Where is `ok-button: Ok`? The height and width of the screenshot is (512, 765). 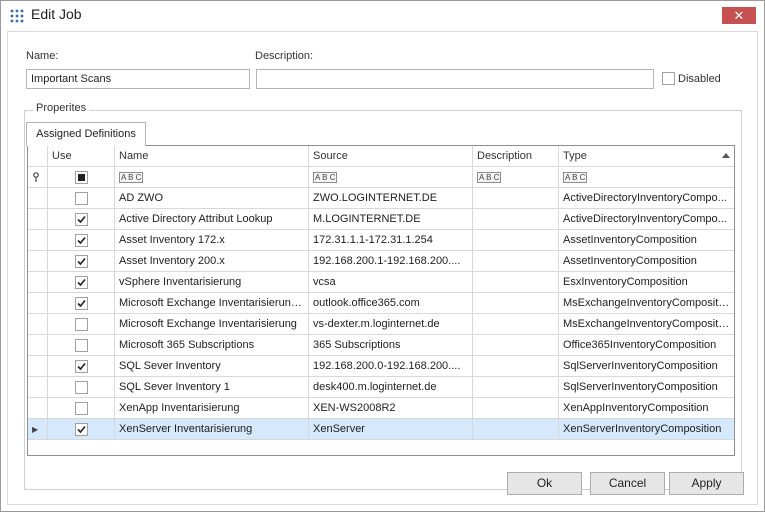
ok-button: Ok is located at coordinates (544, 483).